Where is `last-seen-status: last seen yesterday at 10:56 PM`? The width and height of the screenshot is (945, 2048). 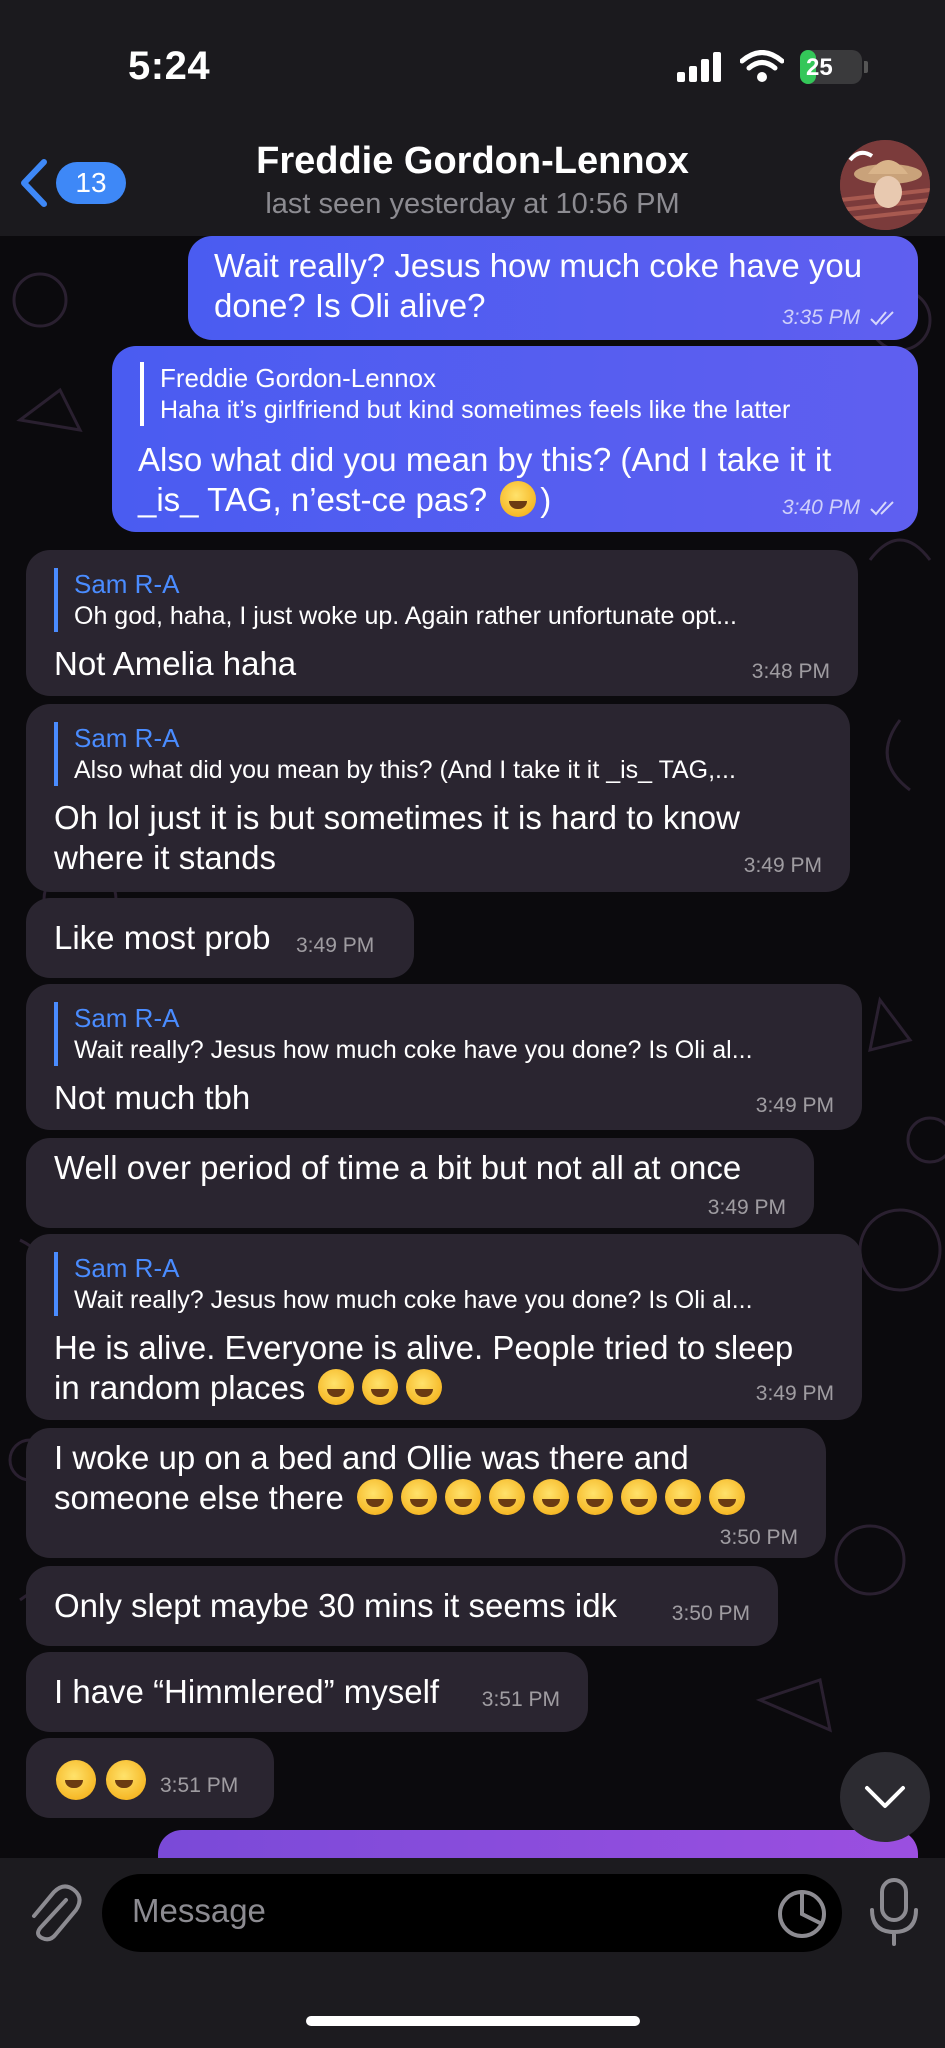 last-seen-status: last seen yesterday at 10:56 PM is located at coordinates (472, 204).